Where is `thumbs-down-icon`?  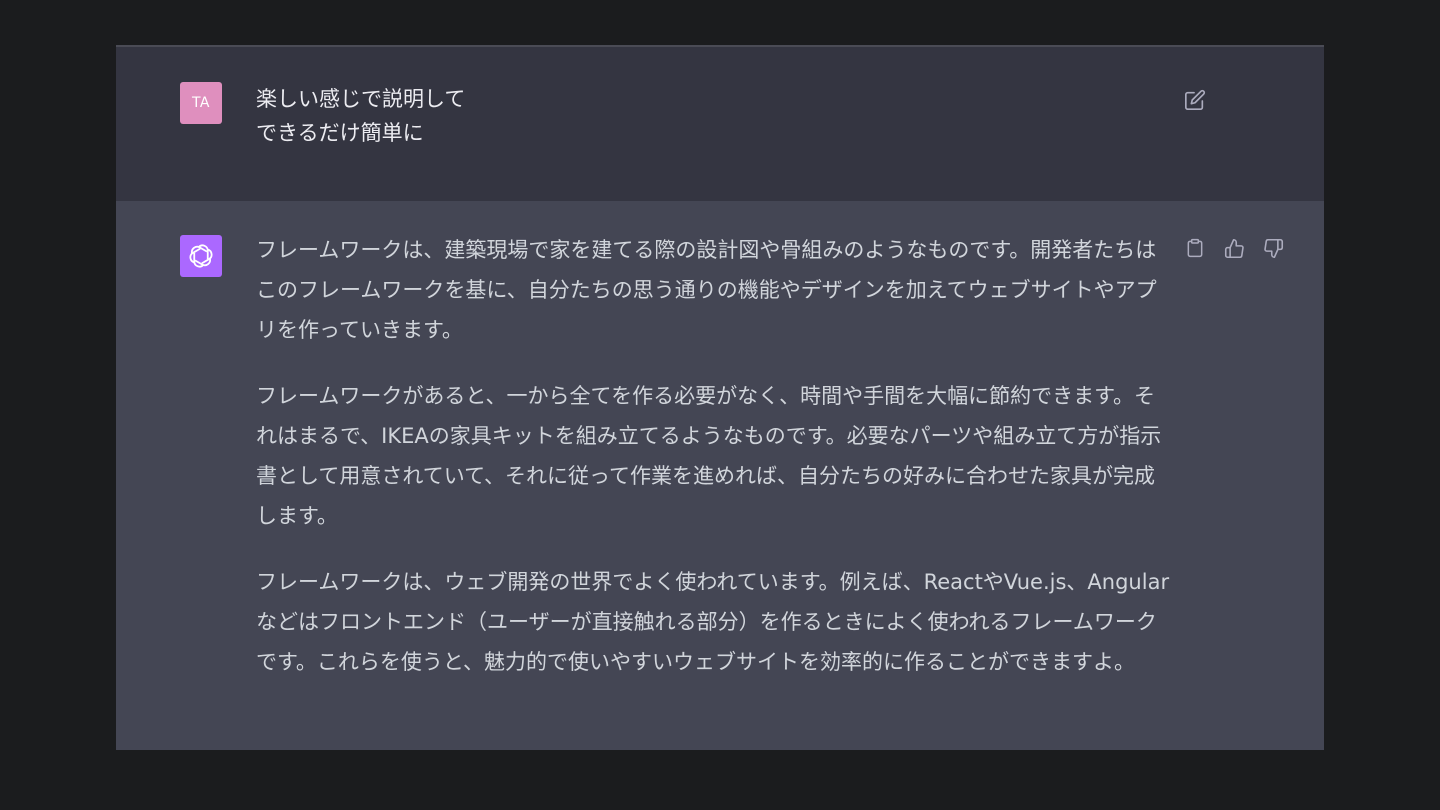 thumbs-down-icon is located at coordinates (1273, 248).